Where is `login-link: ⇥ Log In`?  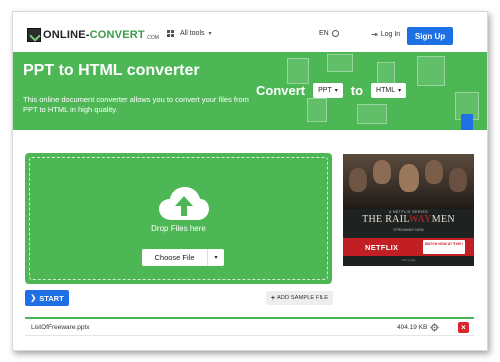
login-link: ⇥ Log In is located at coordinates (385, 34).